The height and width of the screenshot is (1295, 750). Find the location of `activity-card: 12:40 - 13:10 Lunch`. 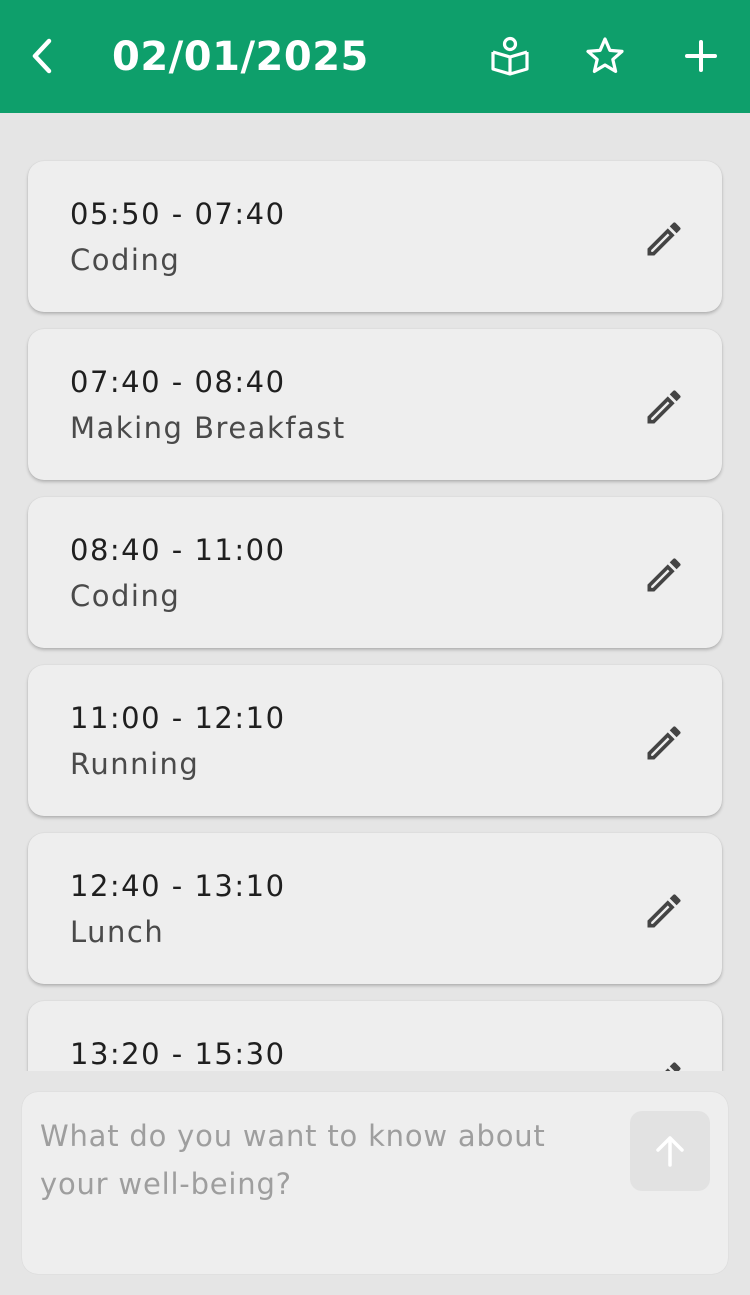

activity-card: 12:40 - 13:10 Lunch is located at coordinates (375, 908).